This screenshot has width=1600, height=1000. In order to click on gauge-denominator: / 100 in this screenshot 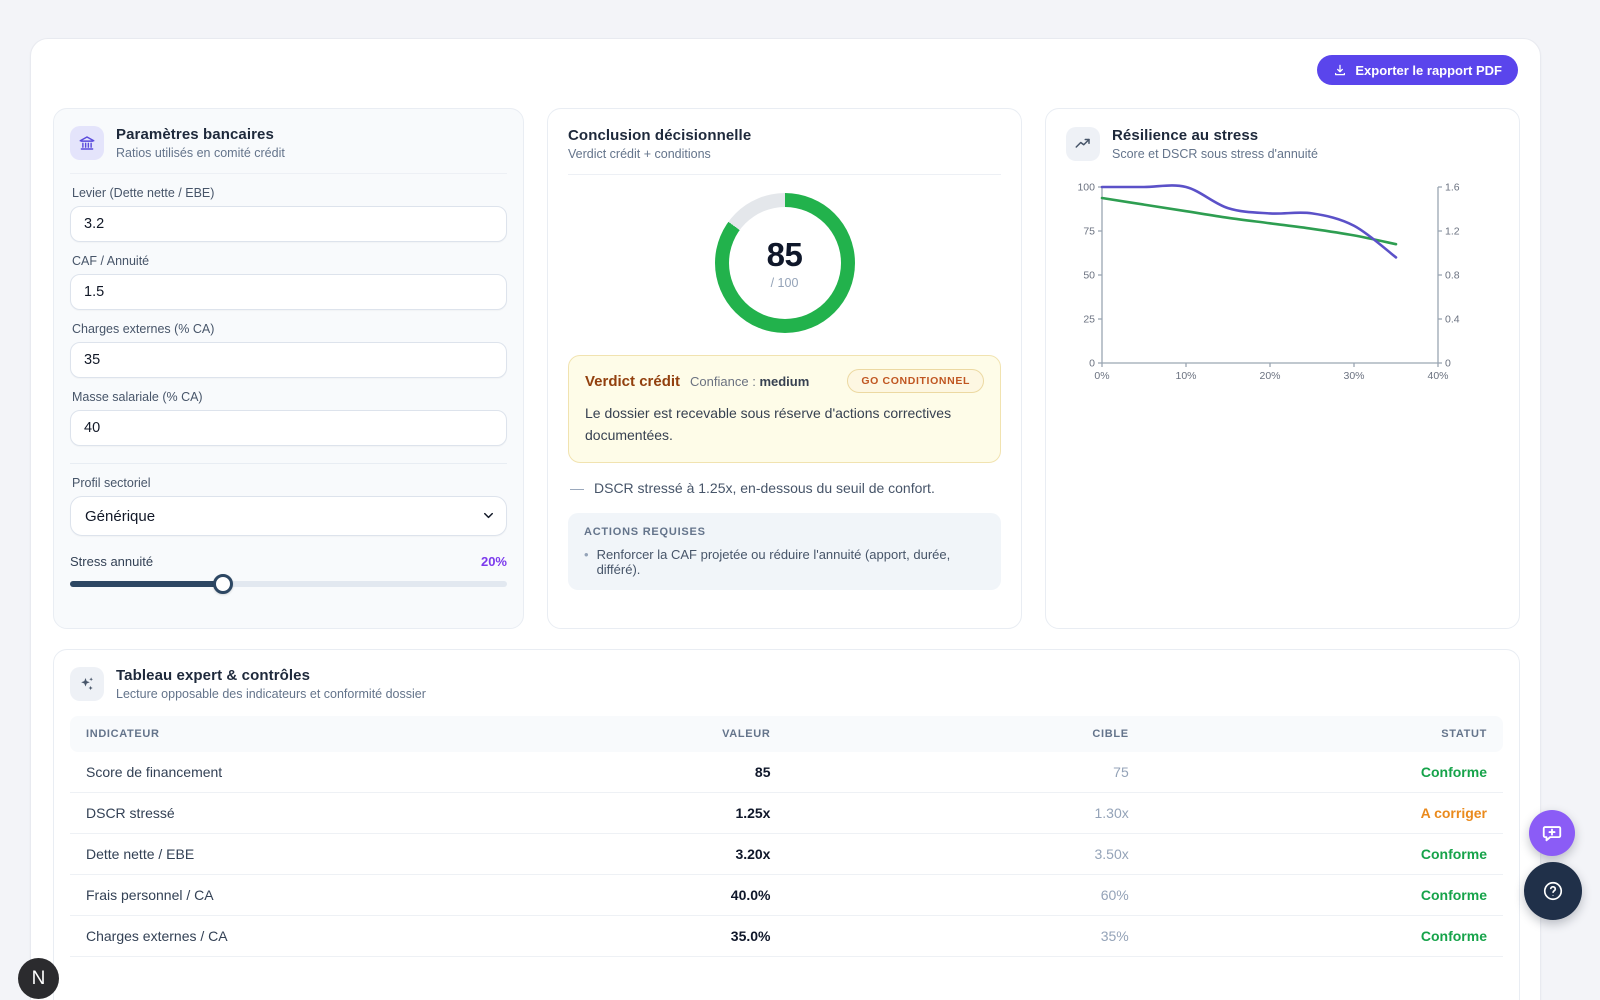, I will do `click(784, 283)`.